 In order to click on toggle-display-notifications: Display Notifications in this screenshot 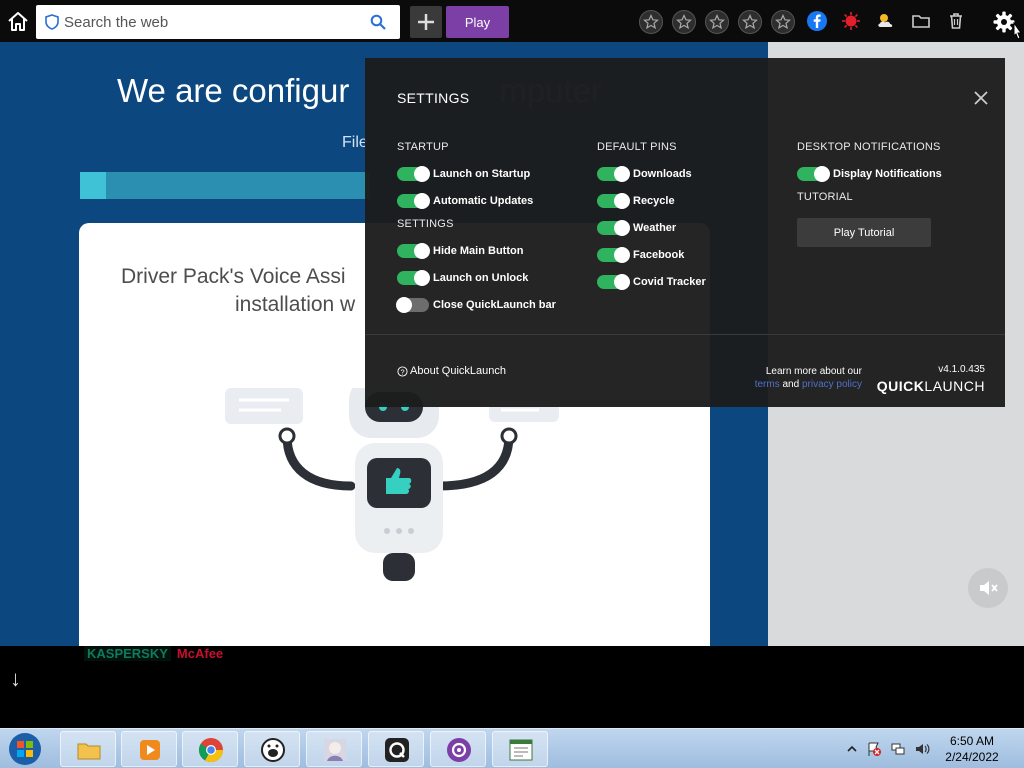, I will do `click(869, 174)`.